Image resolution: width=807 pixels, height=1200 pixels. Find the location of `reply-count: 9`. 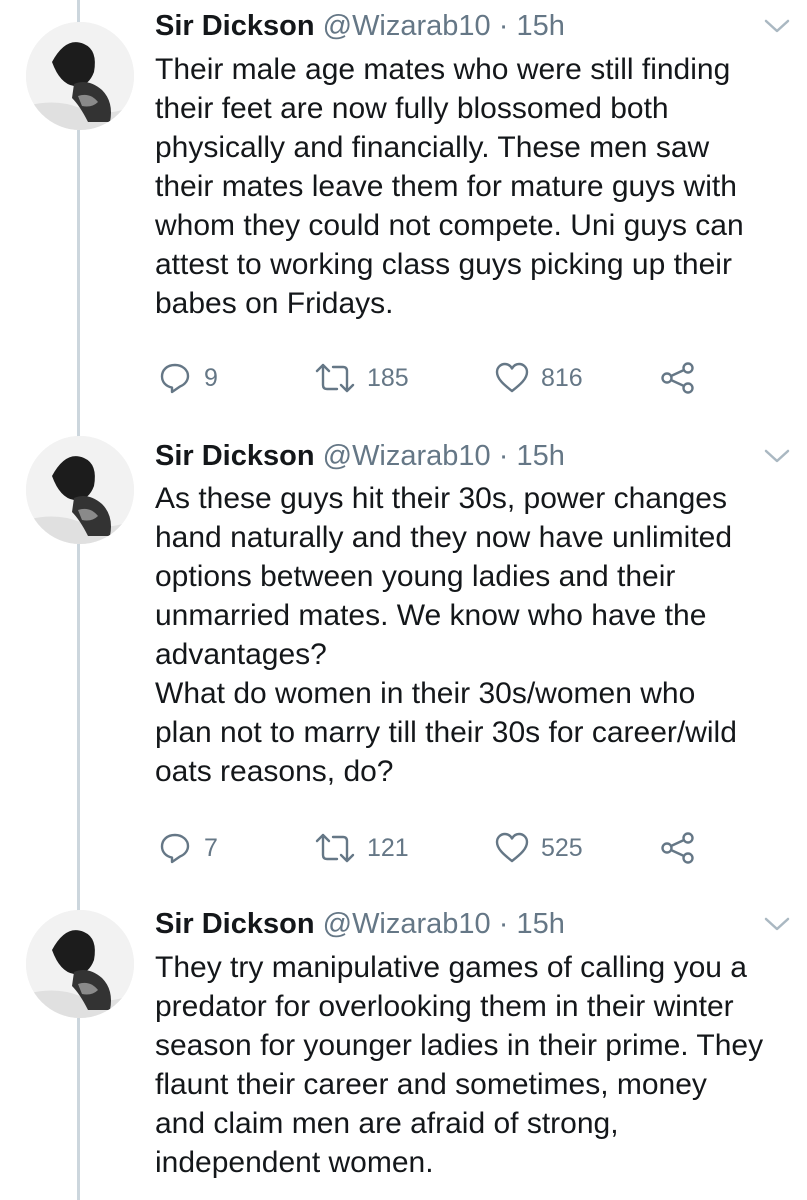

reply-count: 9 is located at coordinates (211, 377).